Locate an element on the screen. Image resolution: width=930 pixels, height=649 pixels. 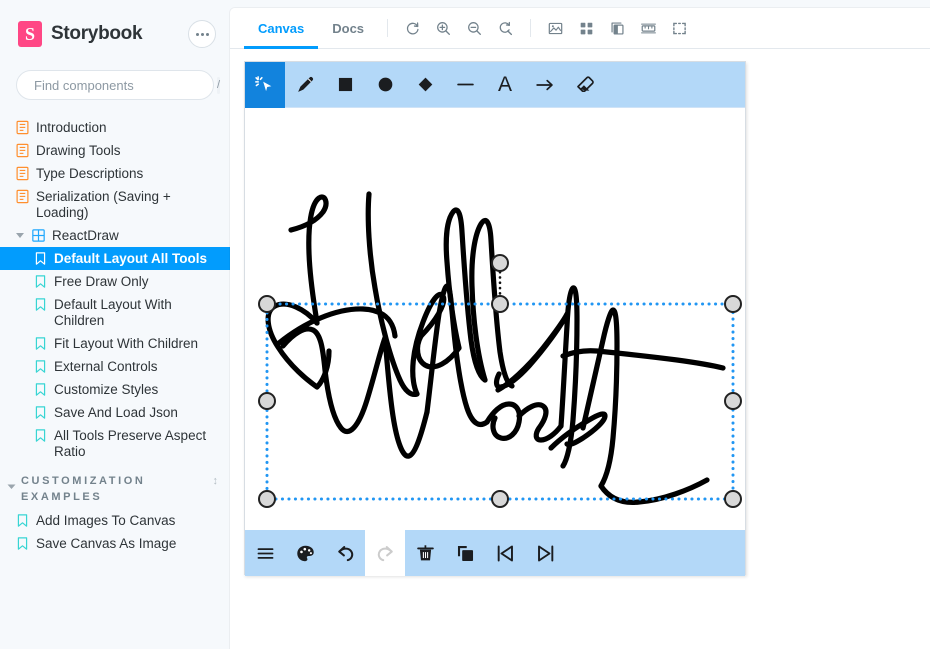
diamond-icon is located at coordinates (425, 84).